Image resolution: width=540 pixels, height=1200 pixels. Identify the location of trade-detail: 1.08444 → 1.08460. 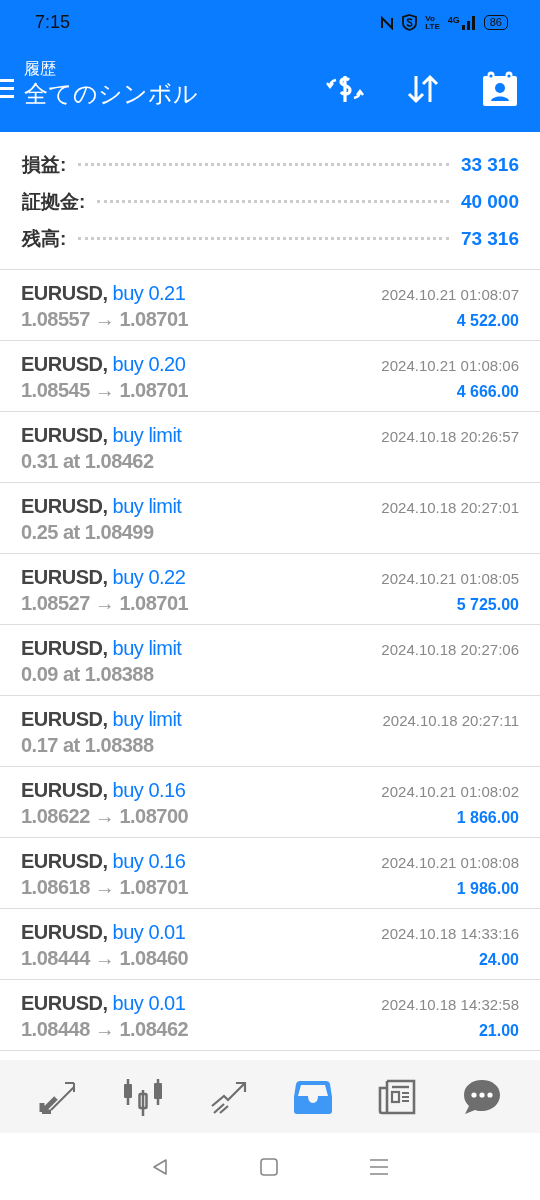
(105, 958).